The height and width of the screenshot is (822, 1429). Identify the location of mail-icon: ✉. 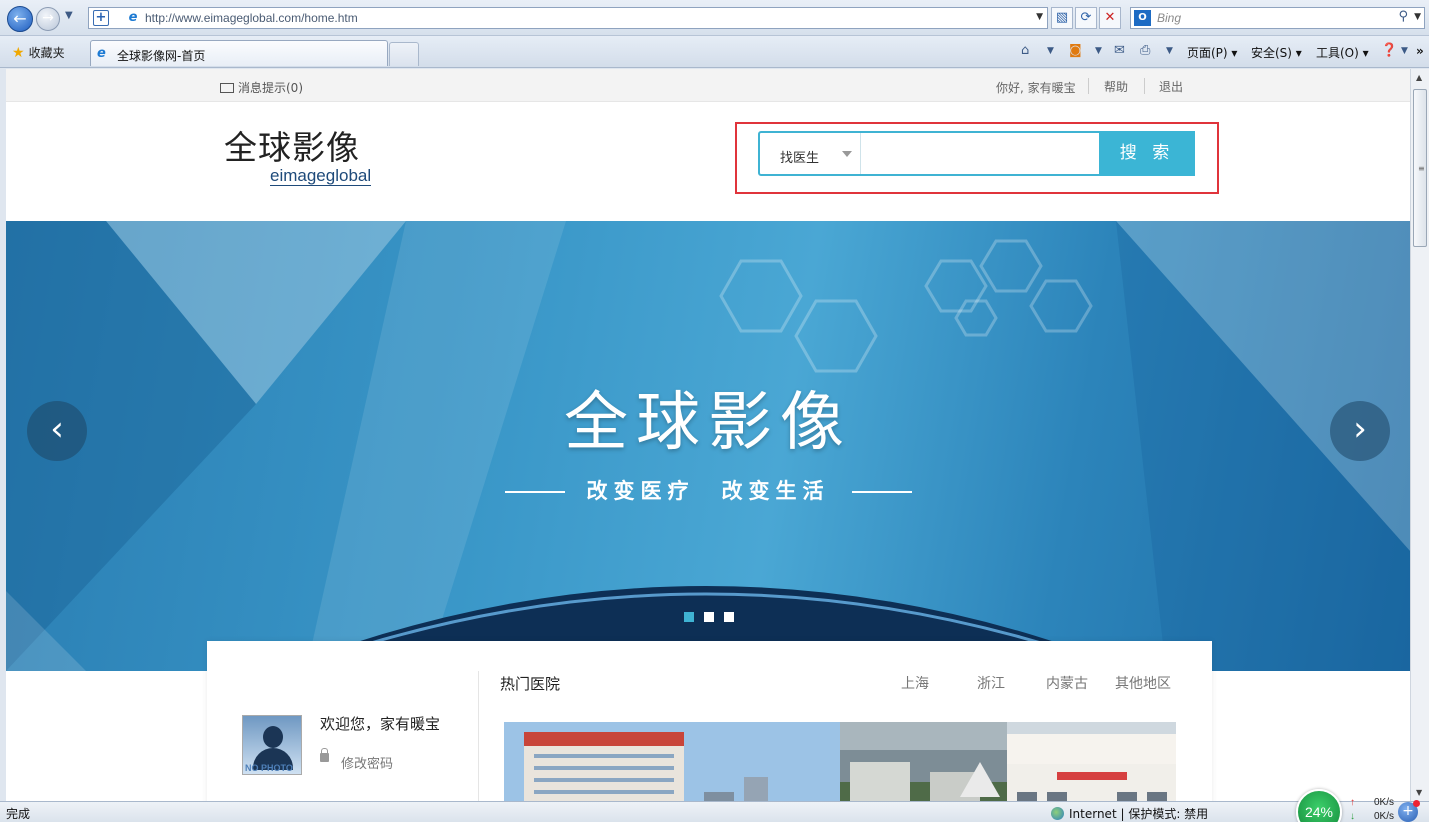
(1119, 50).